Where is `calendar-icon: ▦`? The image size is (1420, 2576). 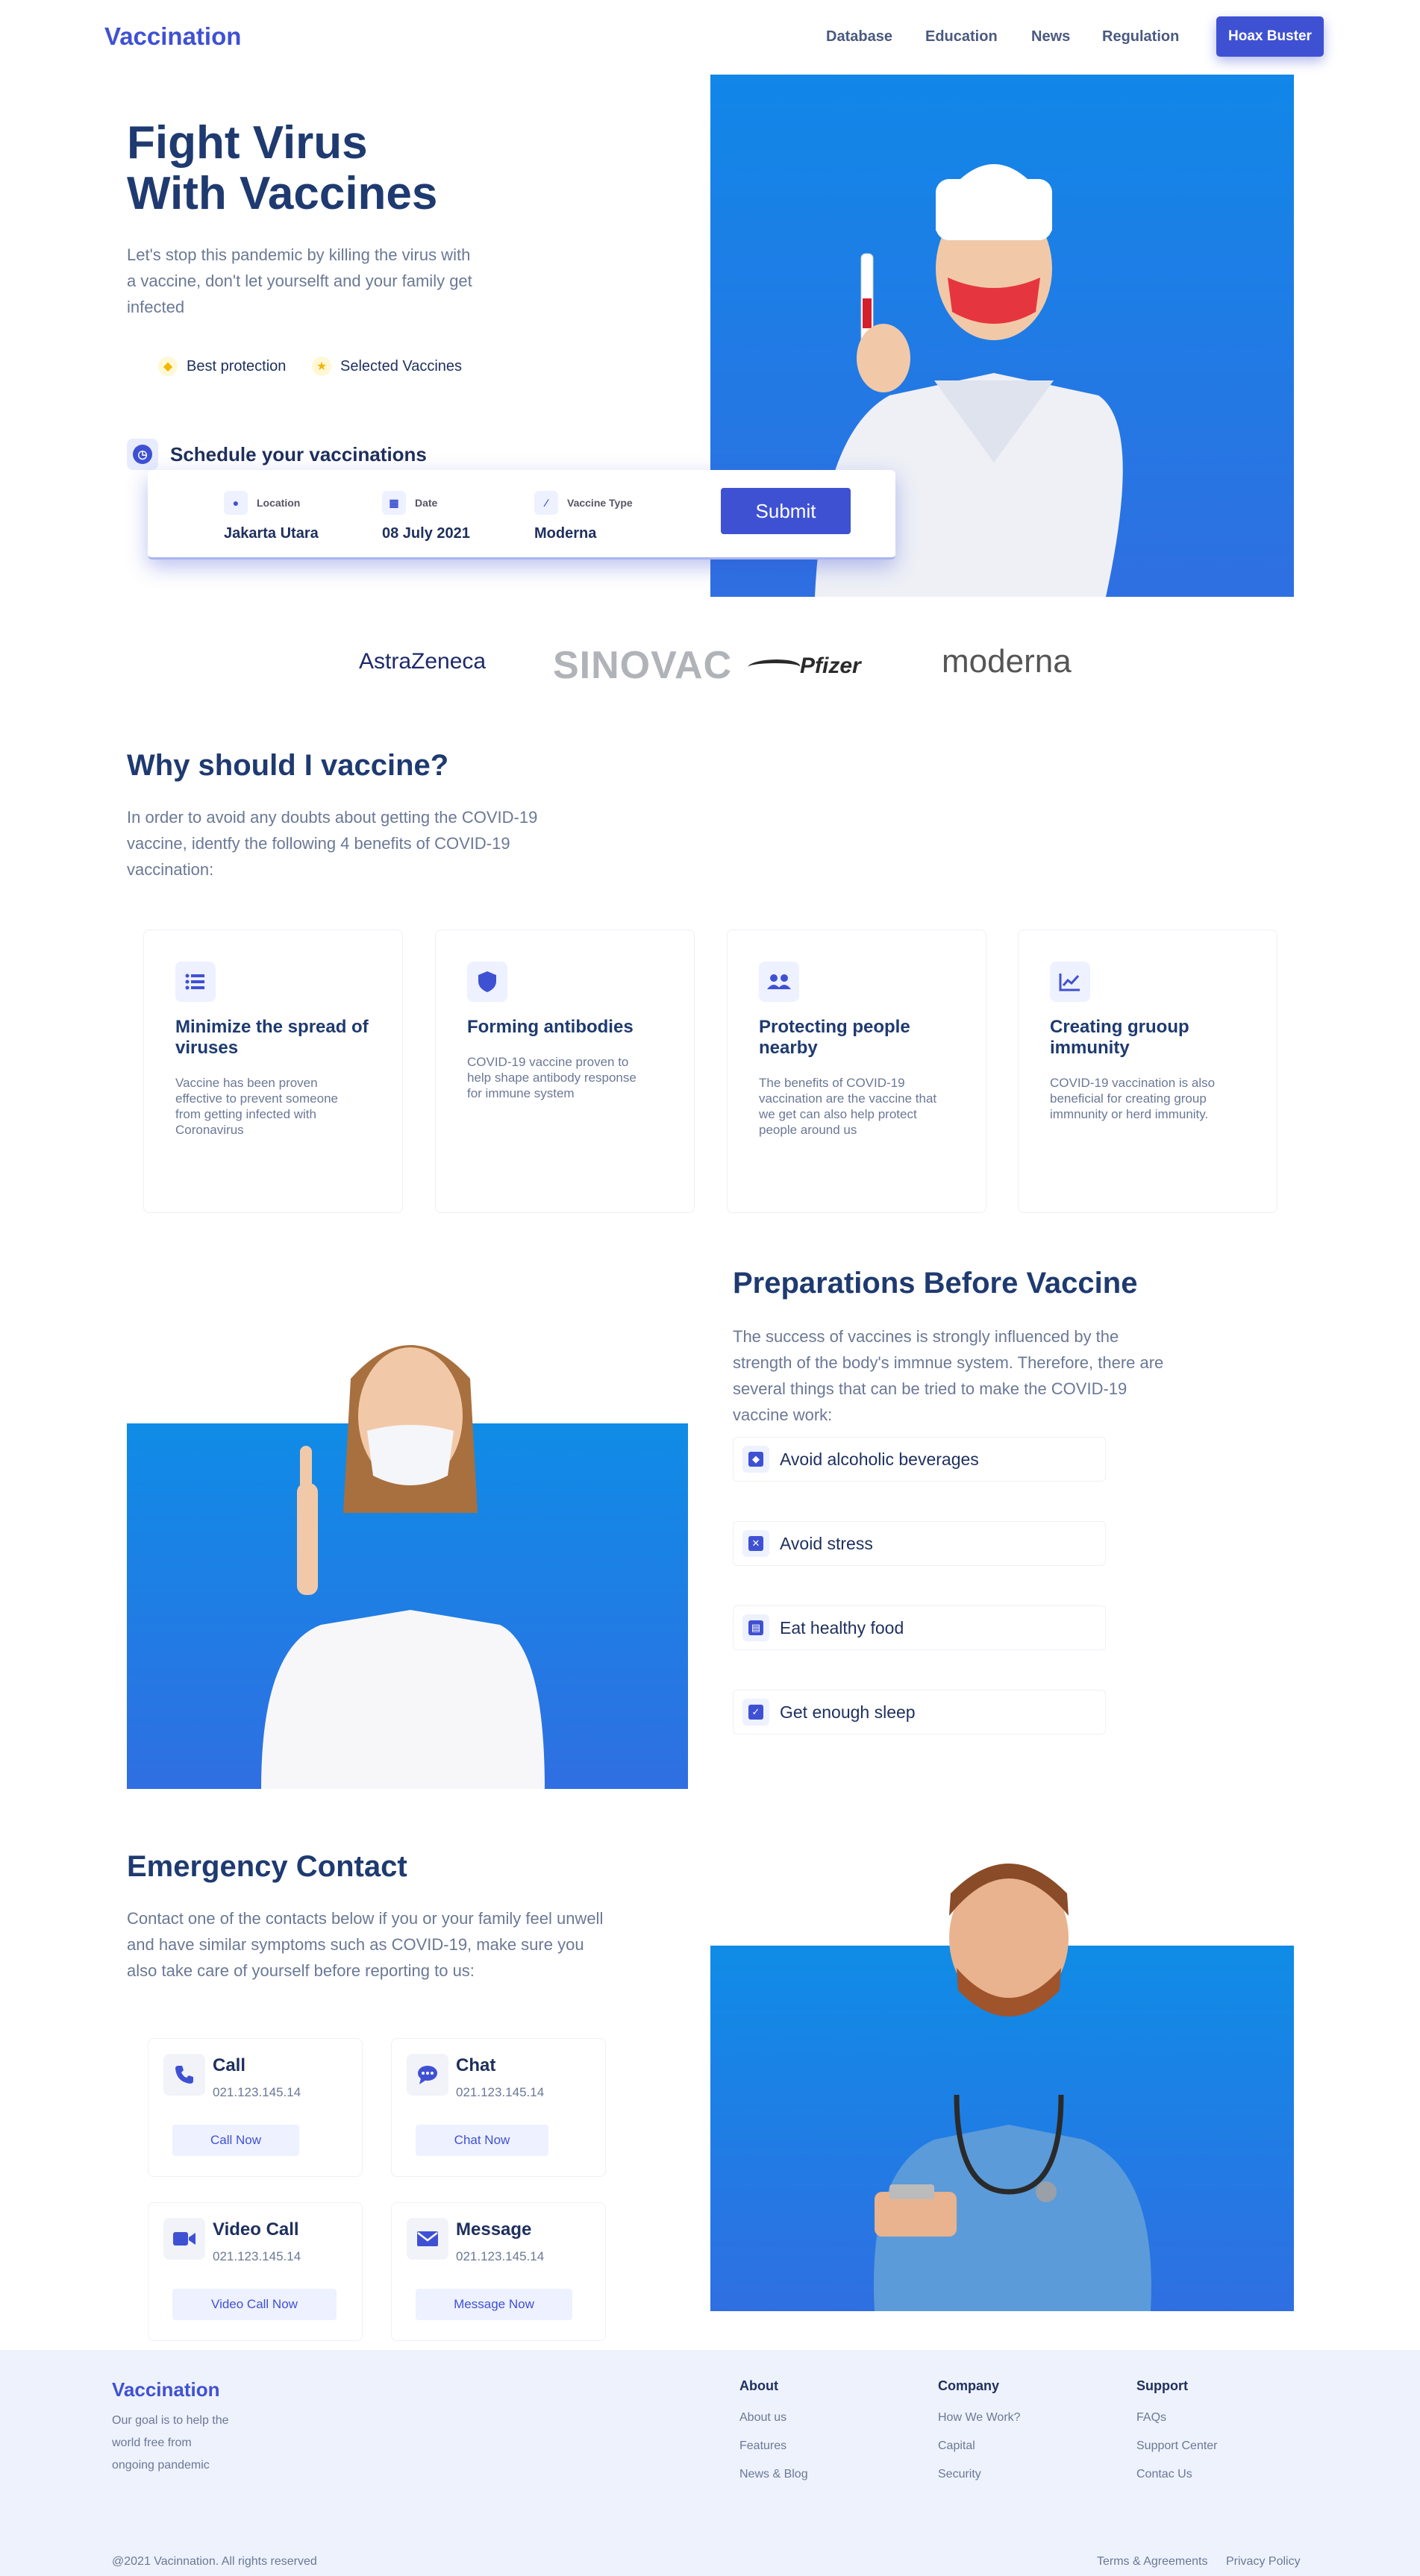
calendar-icon: ▦ is located at coordinates (394, 503).